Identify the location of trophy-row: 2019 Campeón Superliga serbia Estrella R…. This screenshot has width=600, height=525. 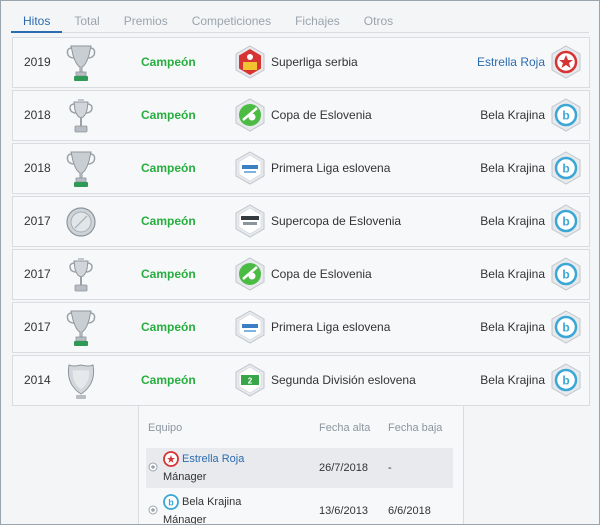
(301, 62).